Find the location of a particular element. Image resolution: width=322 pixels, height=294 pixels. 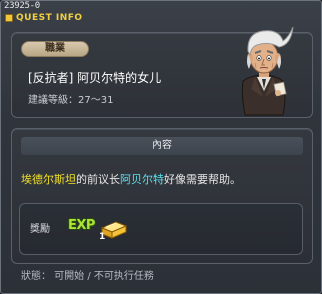

quest-level-range: 建議等級：27～31 is located at coordinates (71, 100).